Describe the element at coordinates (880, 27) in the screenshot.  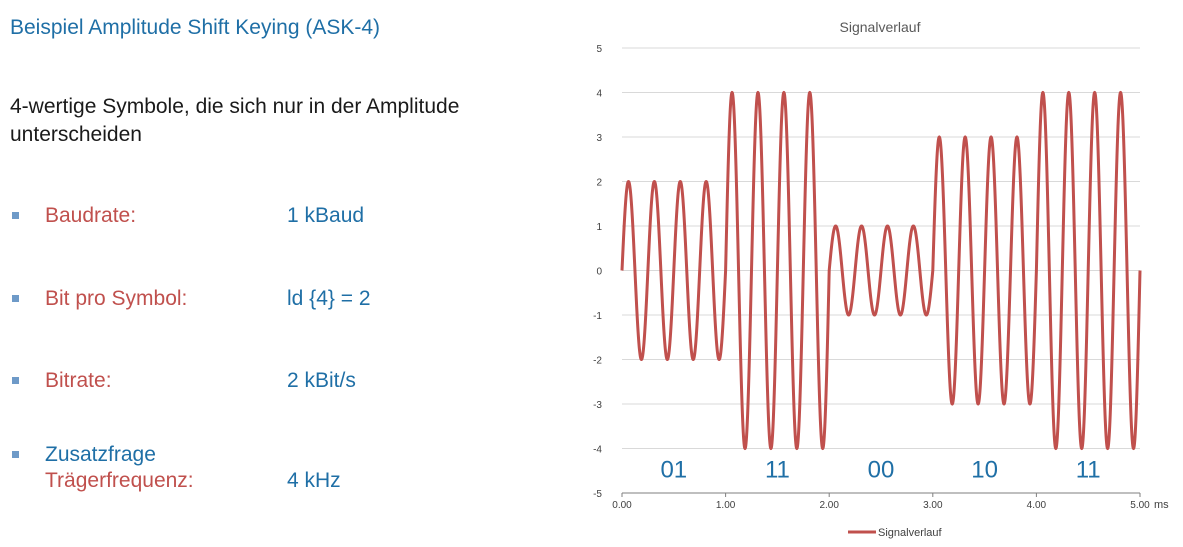
I see `chart-title: Signalverlauf` at that location.